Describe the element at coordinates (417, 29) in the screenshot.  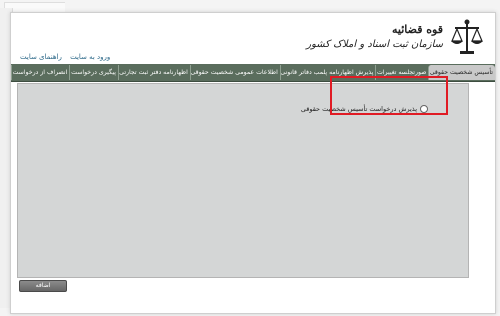
I see `organization-title: قوه قضائیه` at that location.